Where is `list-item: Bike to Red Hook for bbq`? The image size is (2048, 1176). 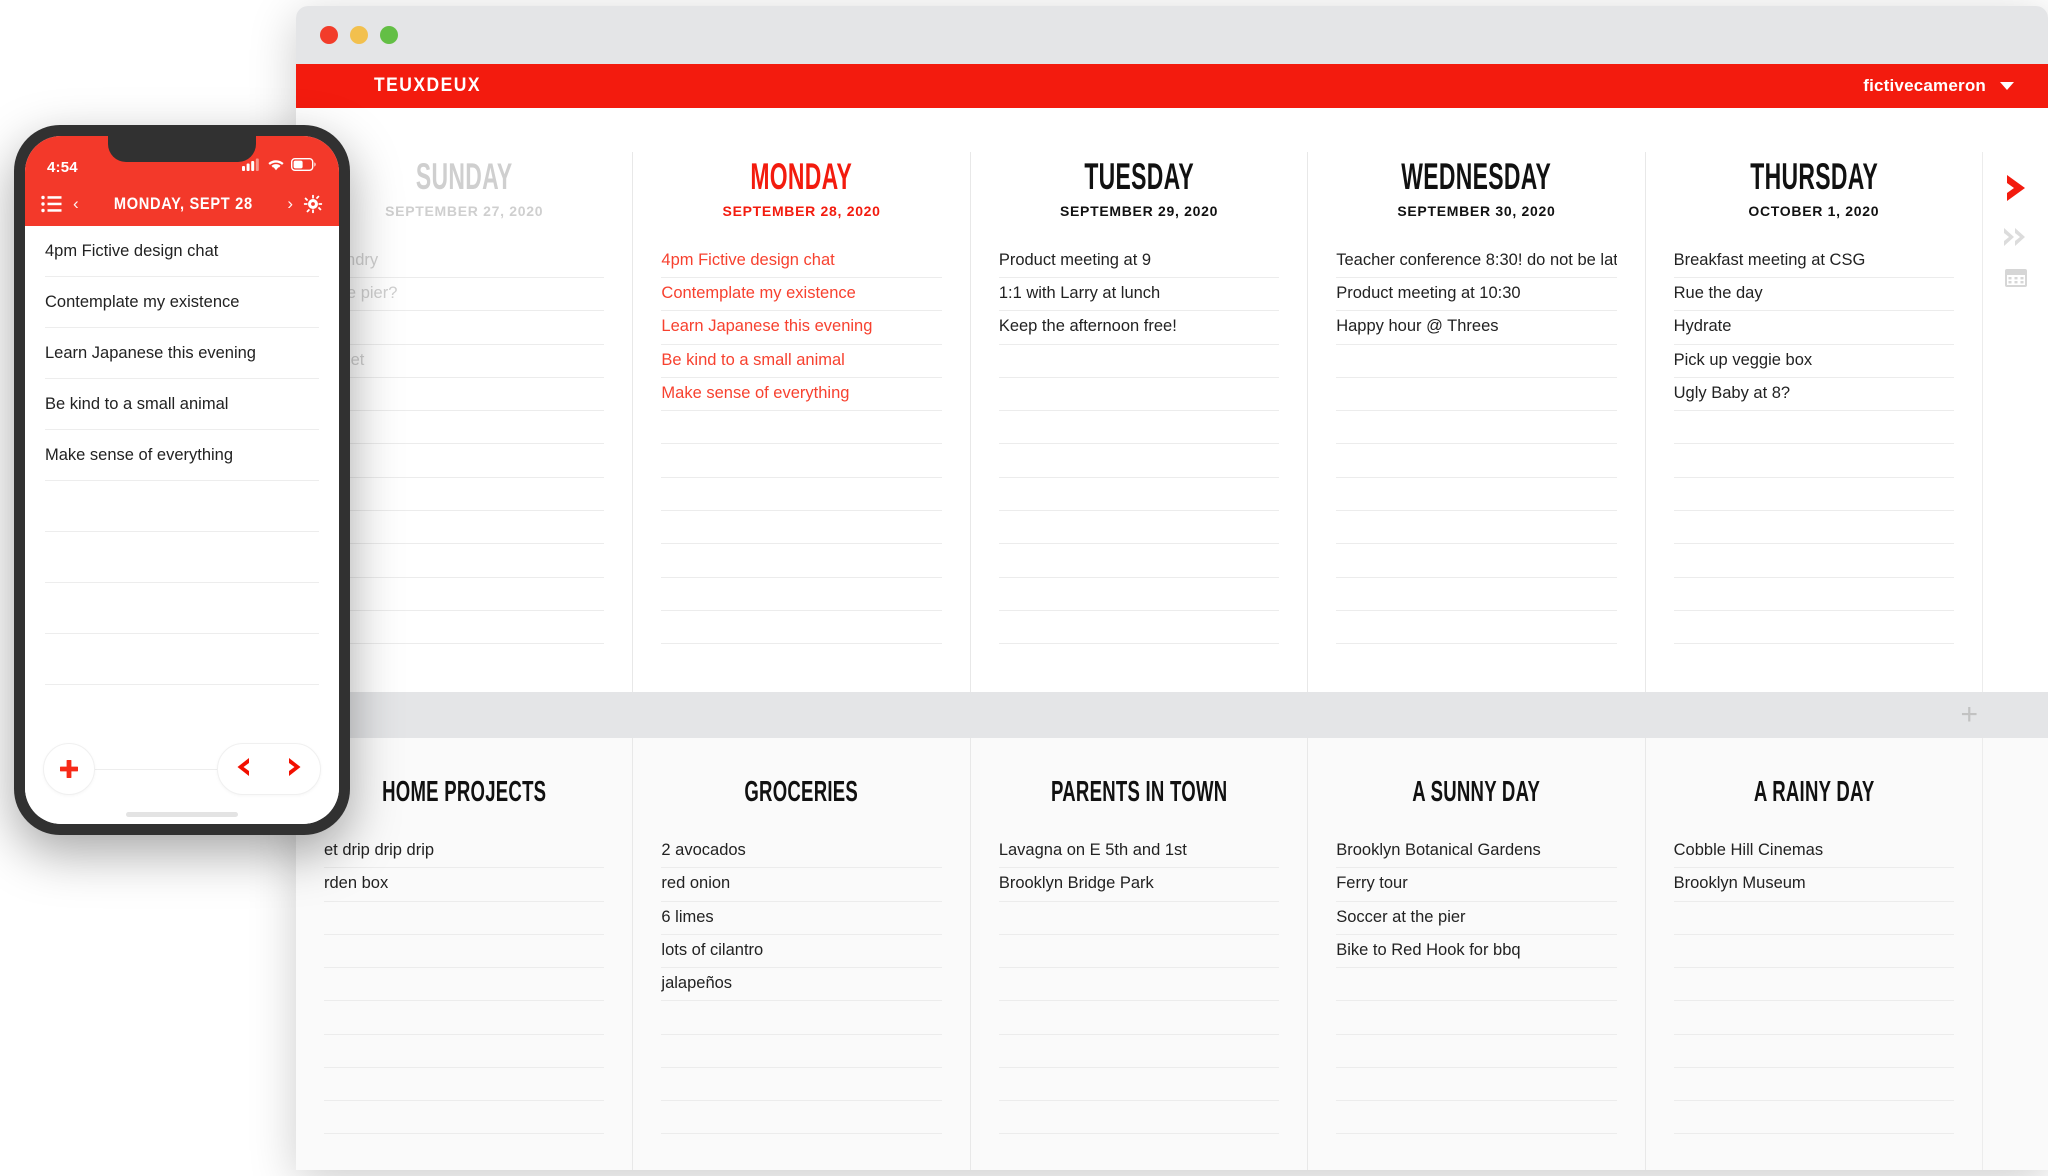 list-item: Bike to Red Hook for bbq is located at coordinates (1476, 952).